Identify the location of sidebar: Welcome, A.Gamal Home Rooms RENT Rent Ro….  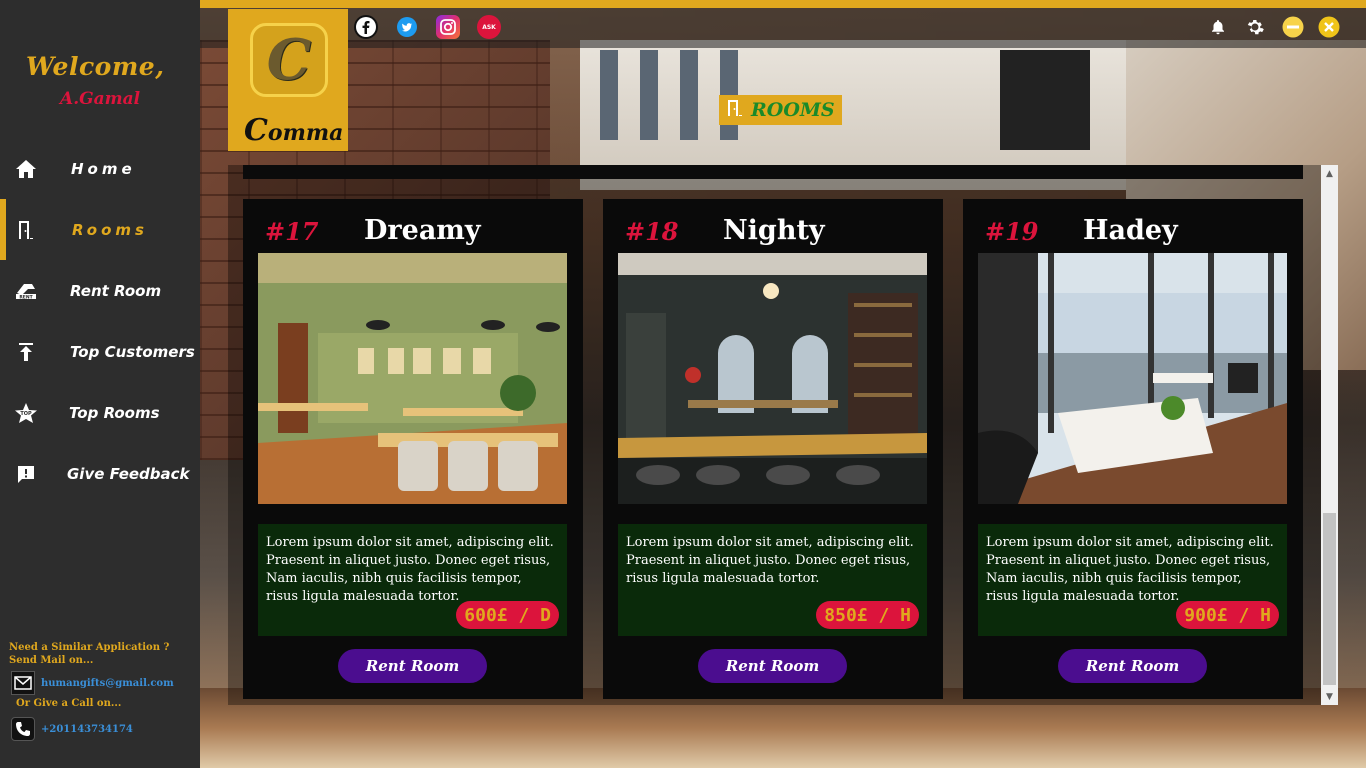
(100, 384).